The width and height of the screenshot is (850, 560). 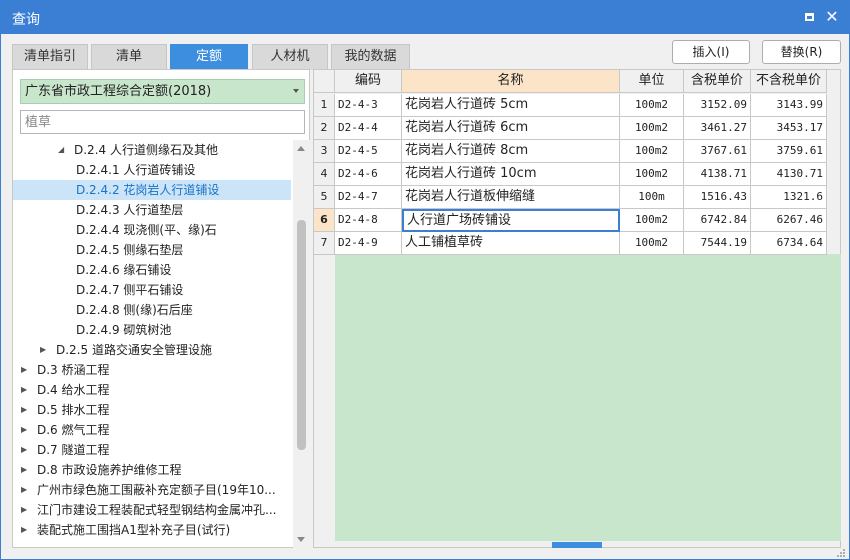 I want to click on tab-labor-material-machine: 人材机, so click(x=290, y=57).